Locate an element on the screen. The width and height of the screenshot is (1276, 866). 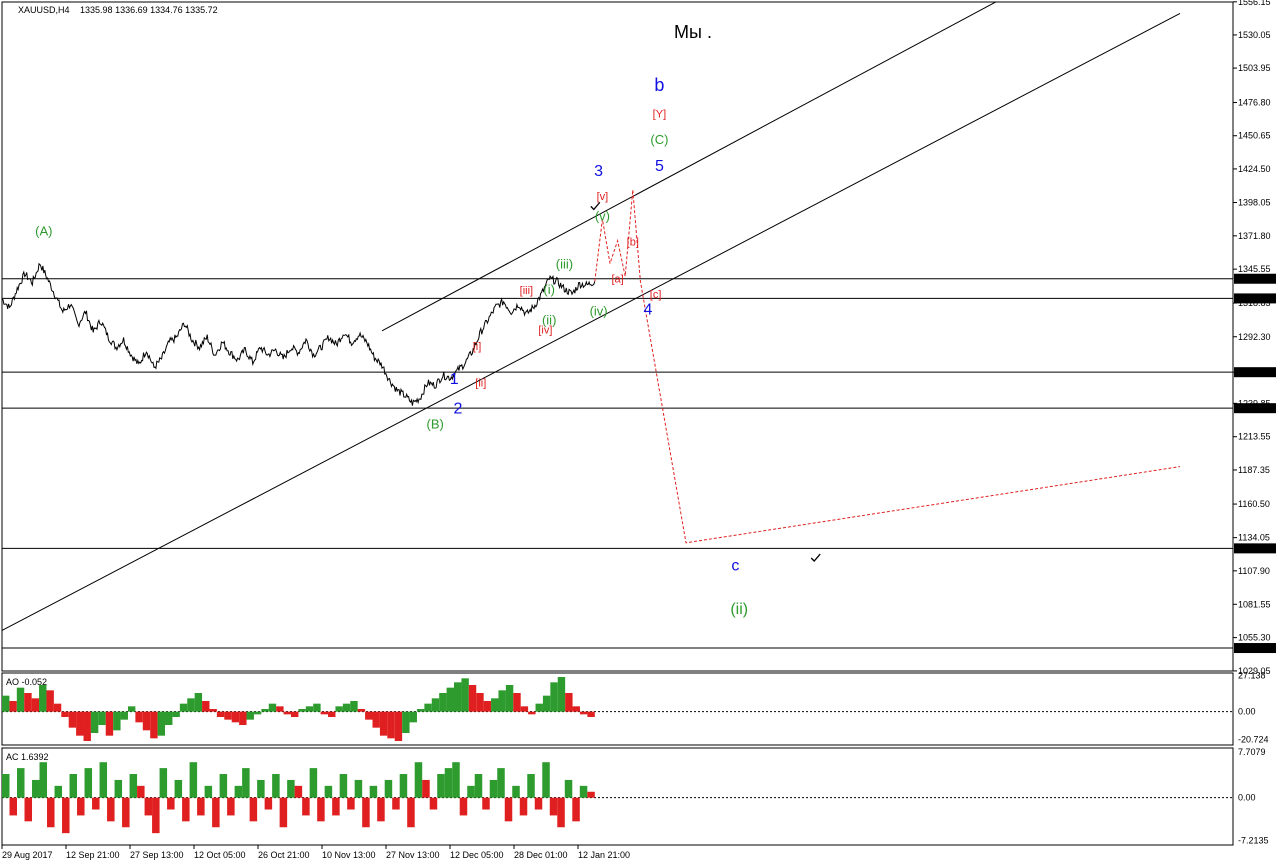
wave-label: (B) is located at coordinates (435, 424).